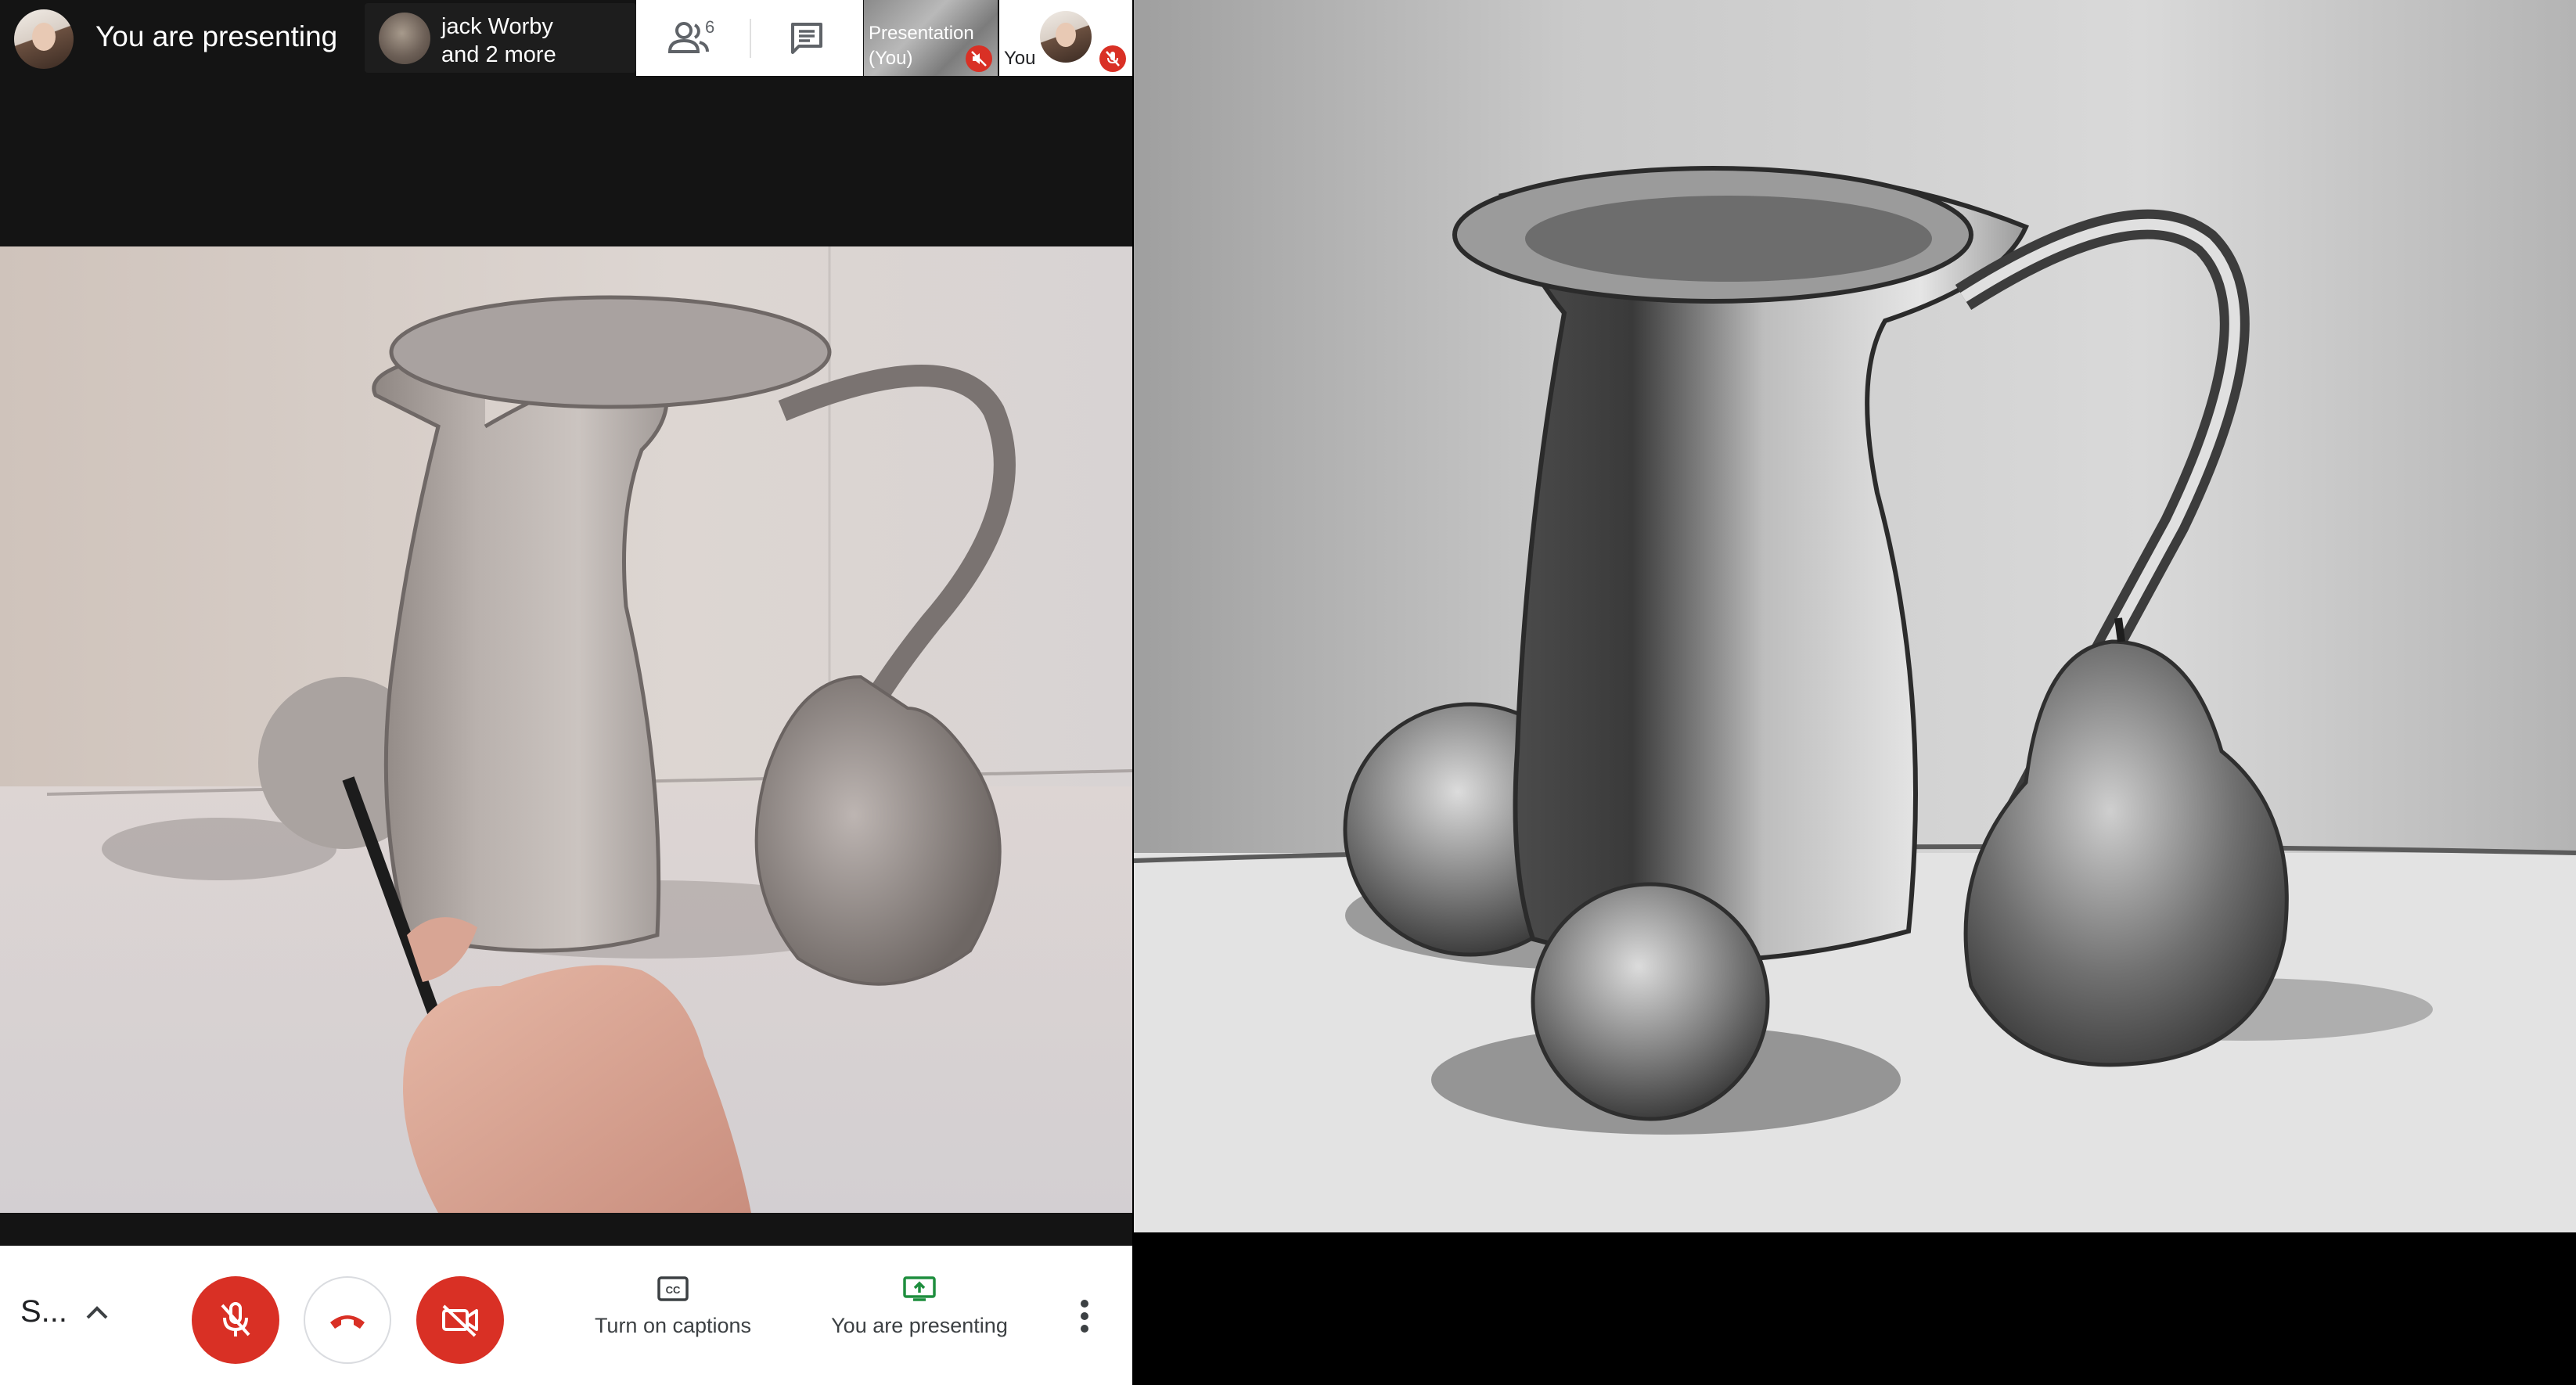  Describe the element at coordinates (920, 1306) in the screenshot. I see `presenting-button: You are presenting` at that location.